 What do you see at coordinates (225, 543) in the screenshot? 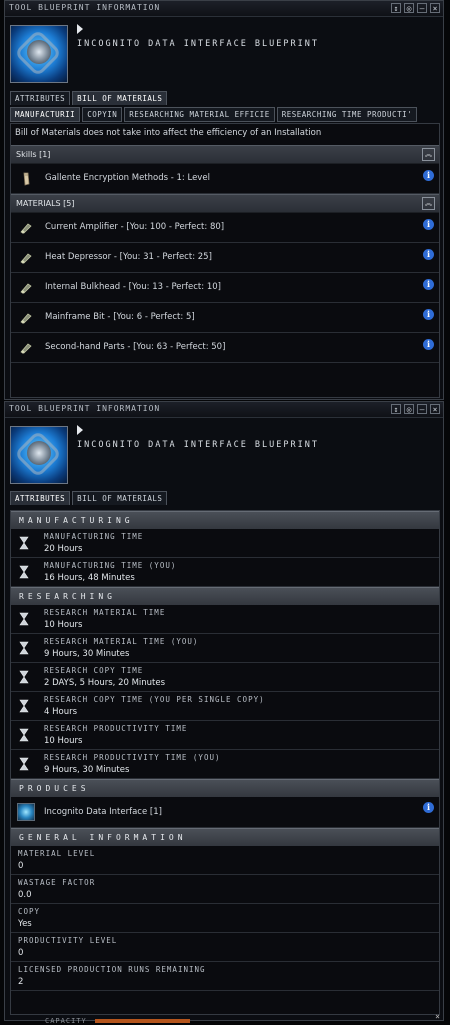
I see `attribute-row: MANUFACTURING TIME 20 Hours` at bounding box center [225, 543].